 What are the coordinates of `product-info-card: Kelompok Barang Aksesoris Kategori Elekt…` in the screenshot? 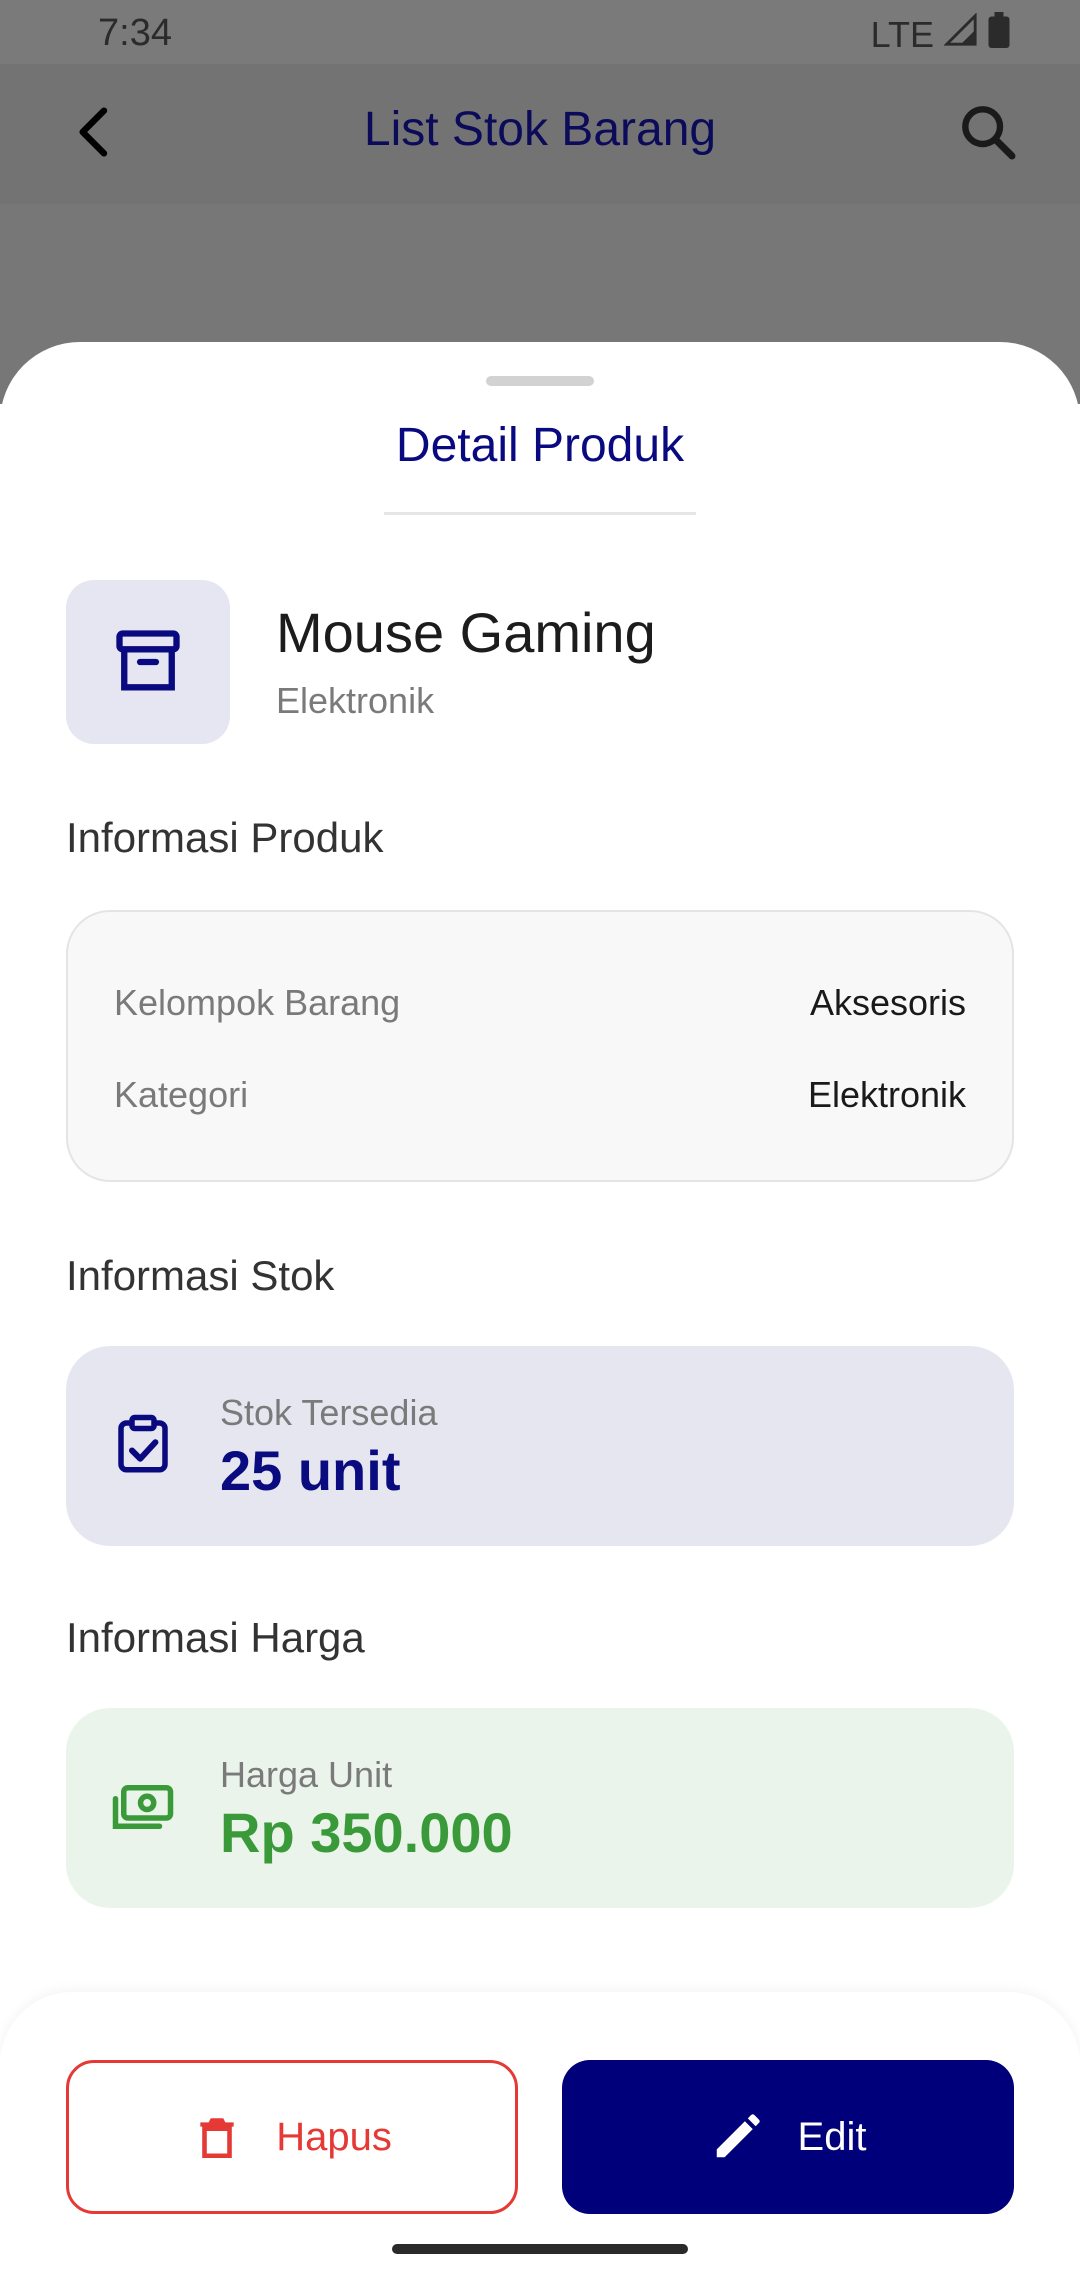 It's located at (540, 1046).